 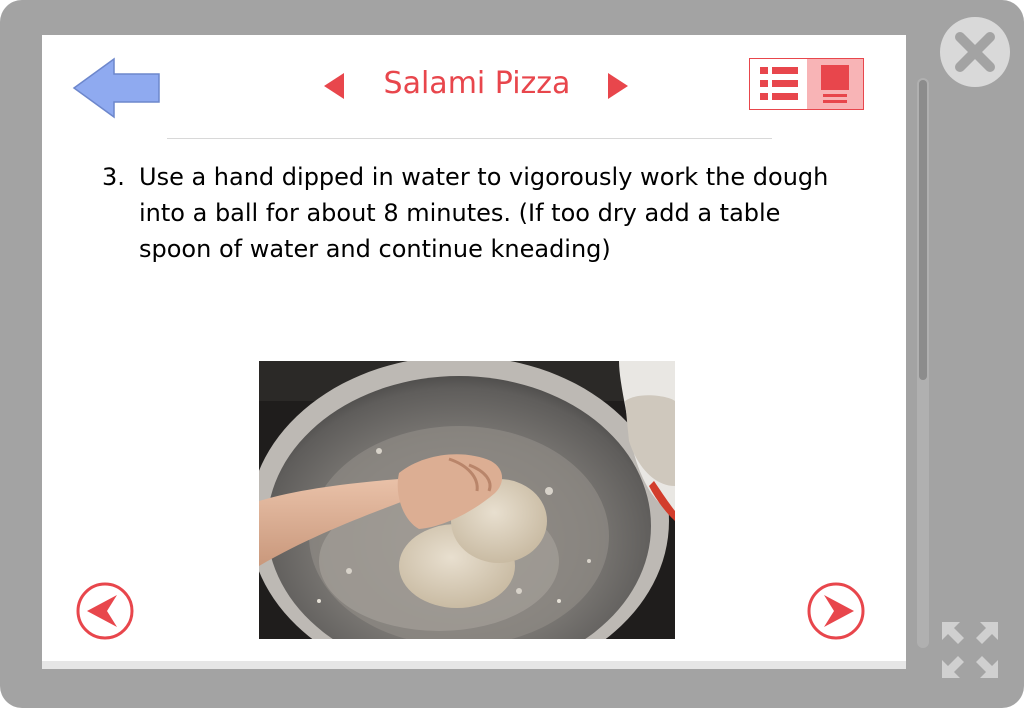 What do you see at coordinates (923, 230) in the screenshot?
I see `scrollbar-thumb` at bounding box center [923, 230].